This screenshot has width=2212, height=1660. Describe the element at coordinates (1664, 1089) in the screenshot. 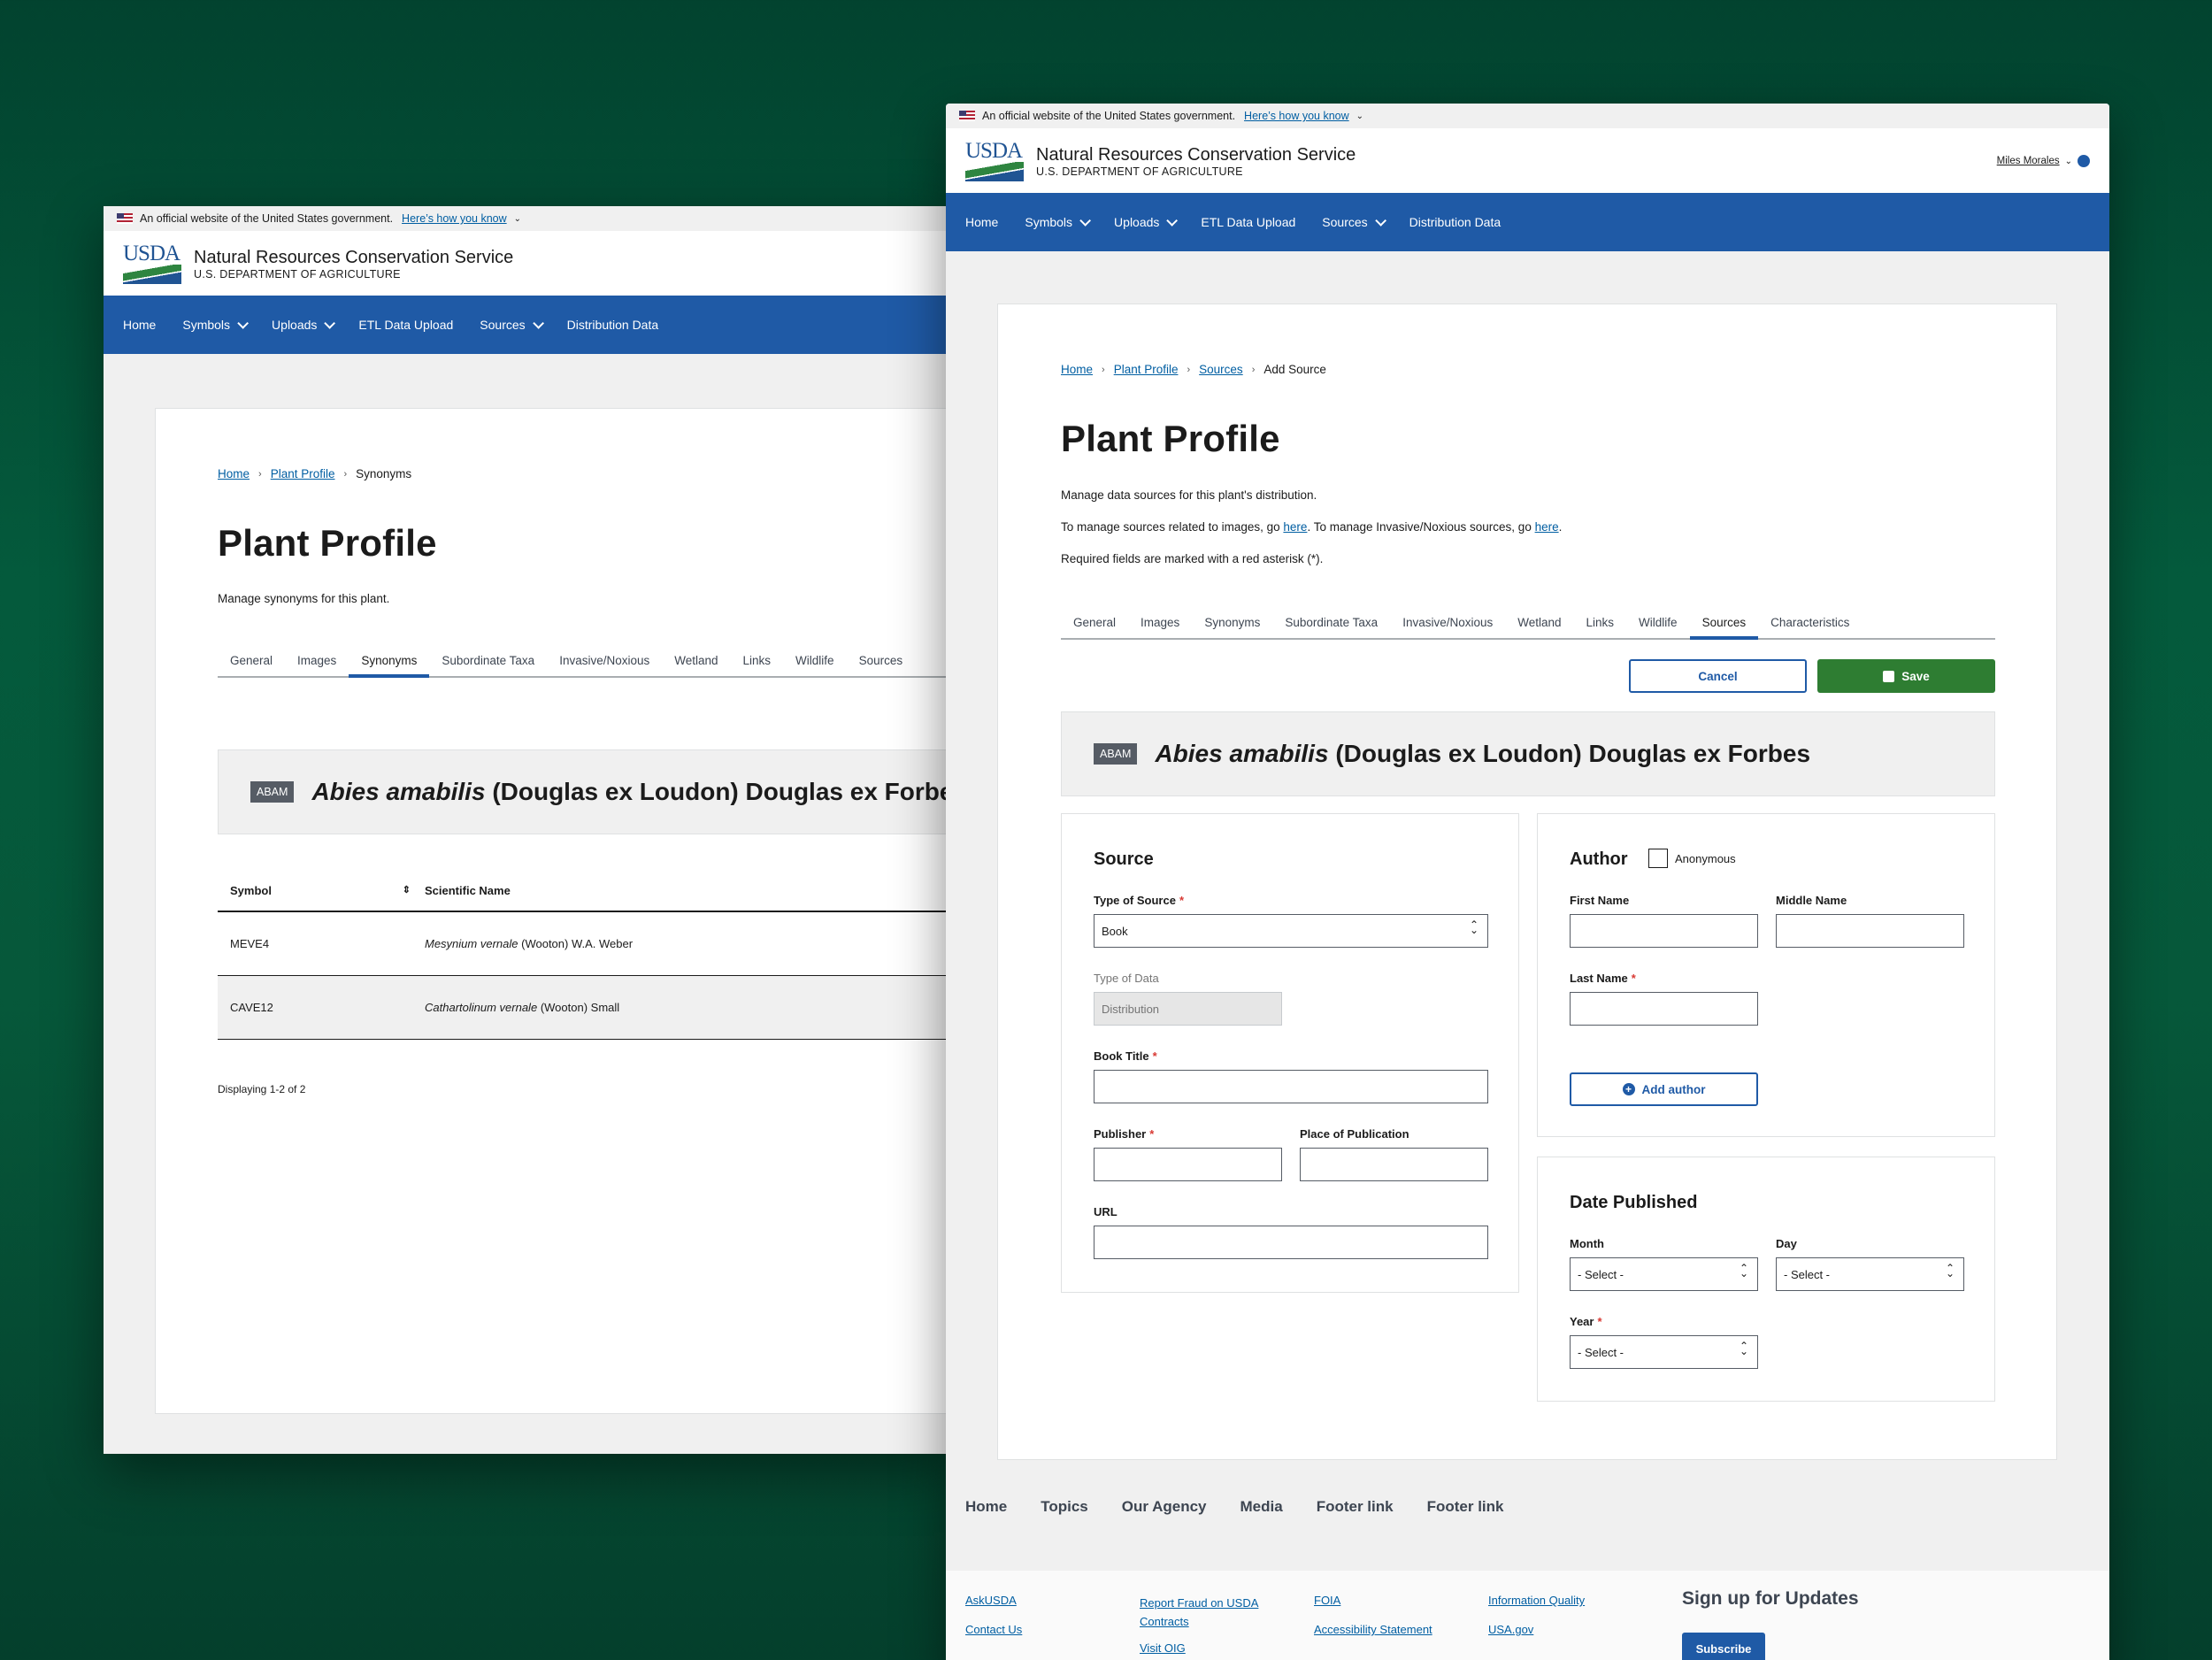

I see `add-author-button: + Add author` at that location.